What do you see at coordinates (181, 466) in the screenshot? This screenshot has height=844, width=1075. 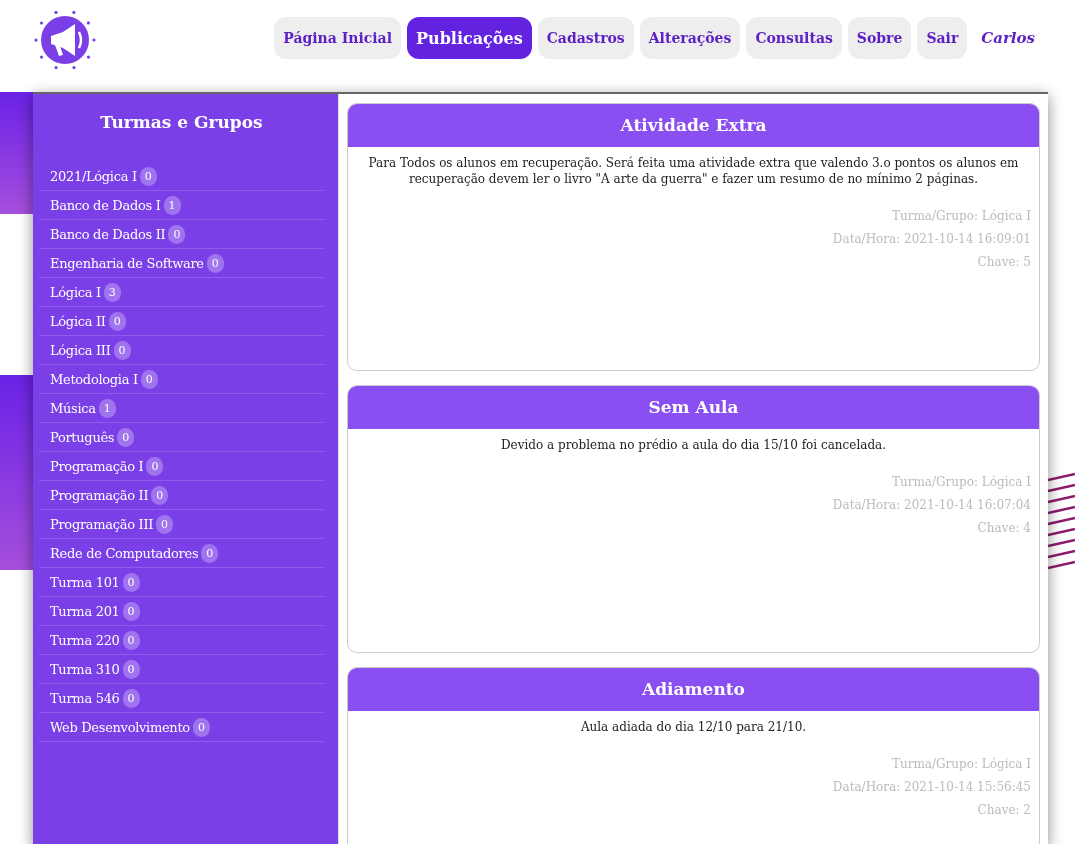 I see `sidebar-item: Programação I 0` at bounding box center [181, 466].